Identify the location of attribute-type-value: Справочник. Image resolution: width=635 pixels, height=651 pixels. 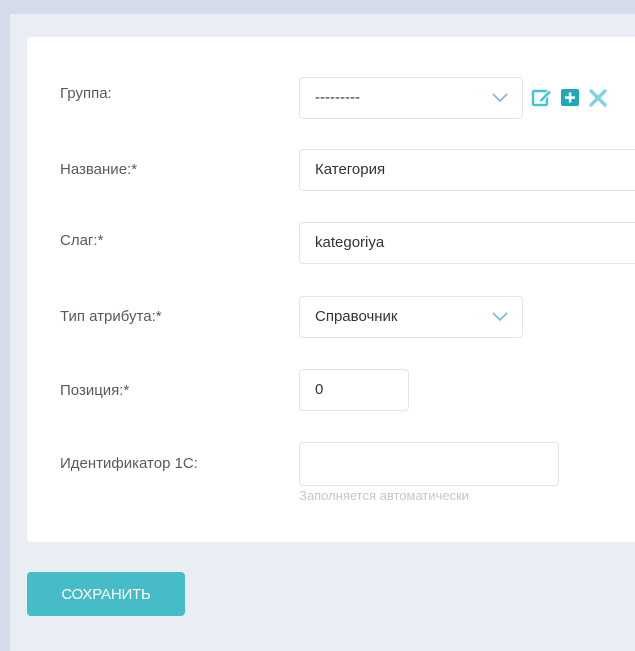
(356, 316).